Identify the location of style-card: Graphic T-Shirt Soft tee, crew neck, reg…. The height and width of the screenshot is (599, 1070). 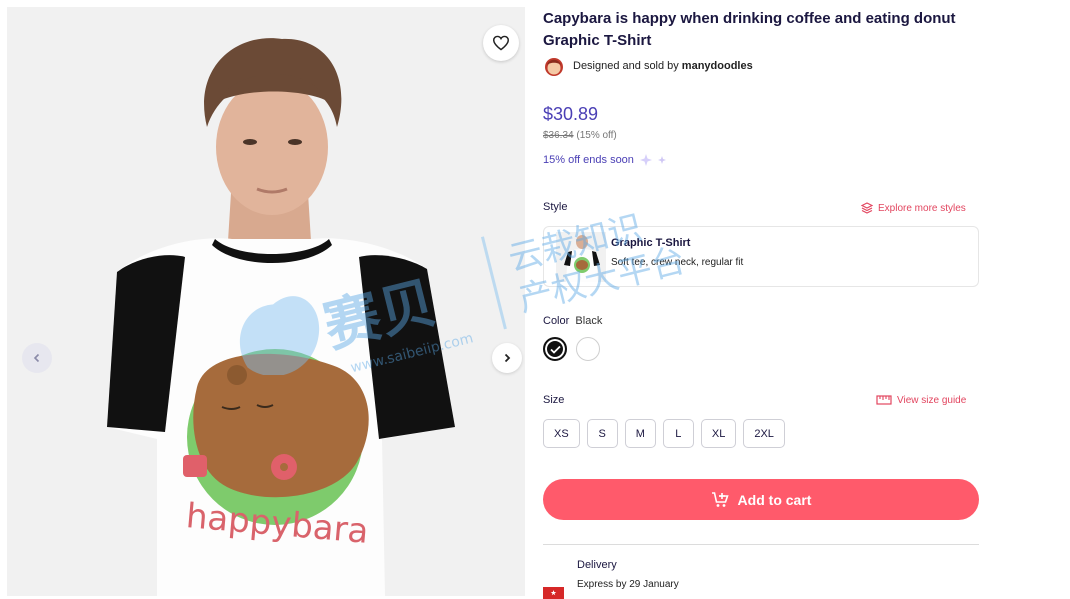
(761, 256).